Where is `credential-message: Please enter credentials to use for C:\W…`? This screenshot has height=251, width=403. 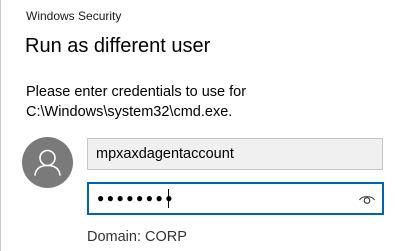 credential-message: Please enter credentials to use for C:\W… is located at coordinates (136, 102).